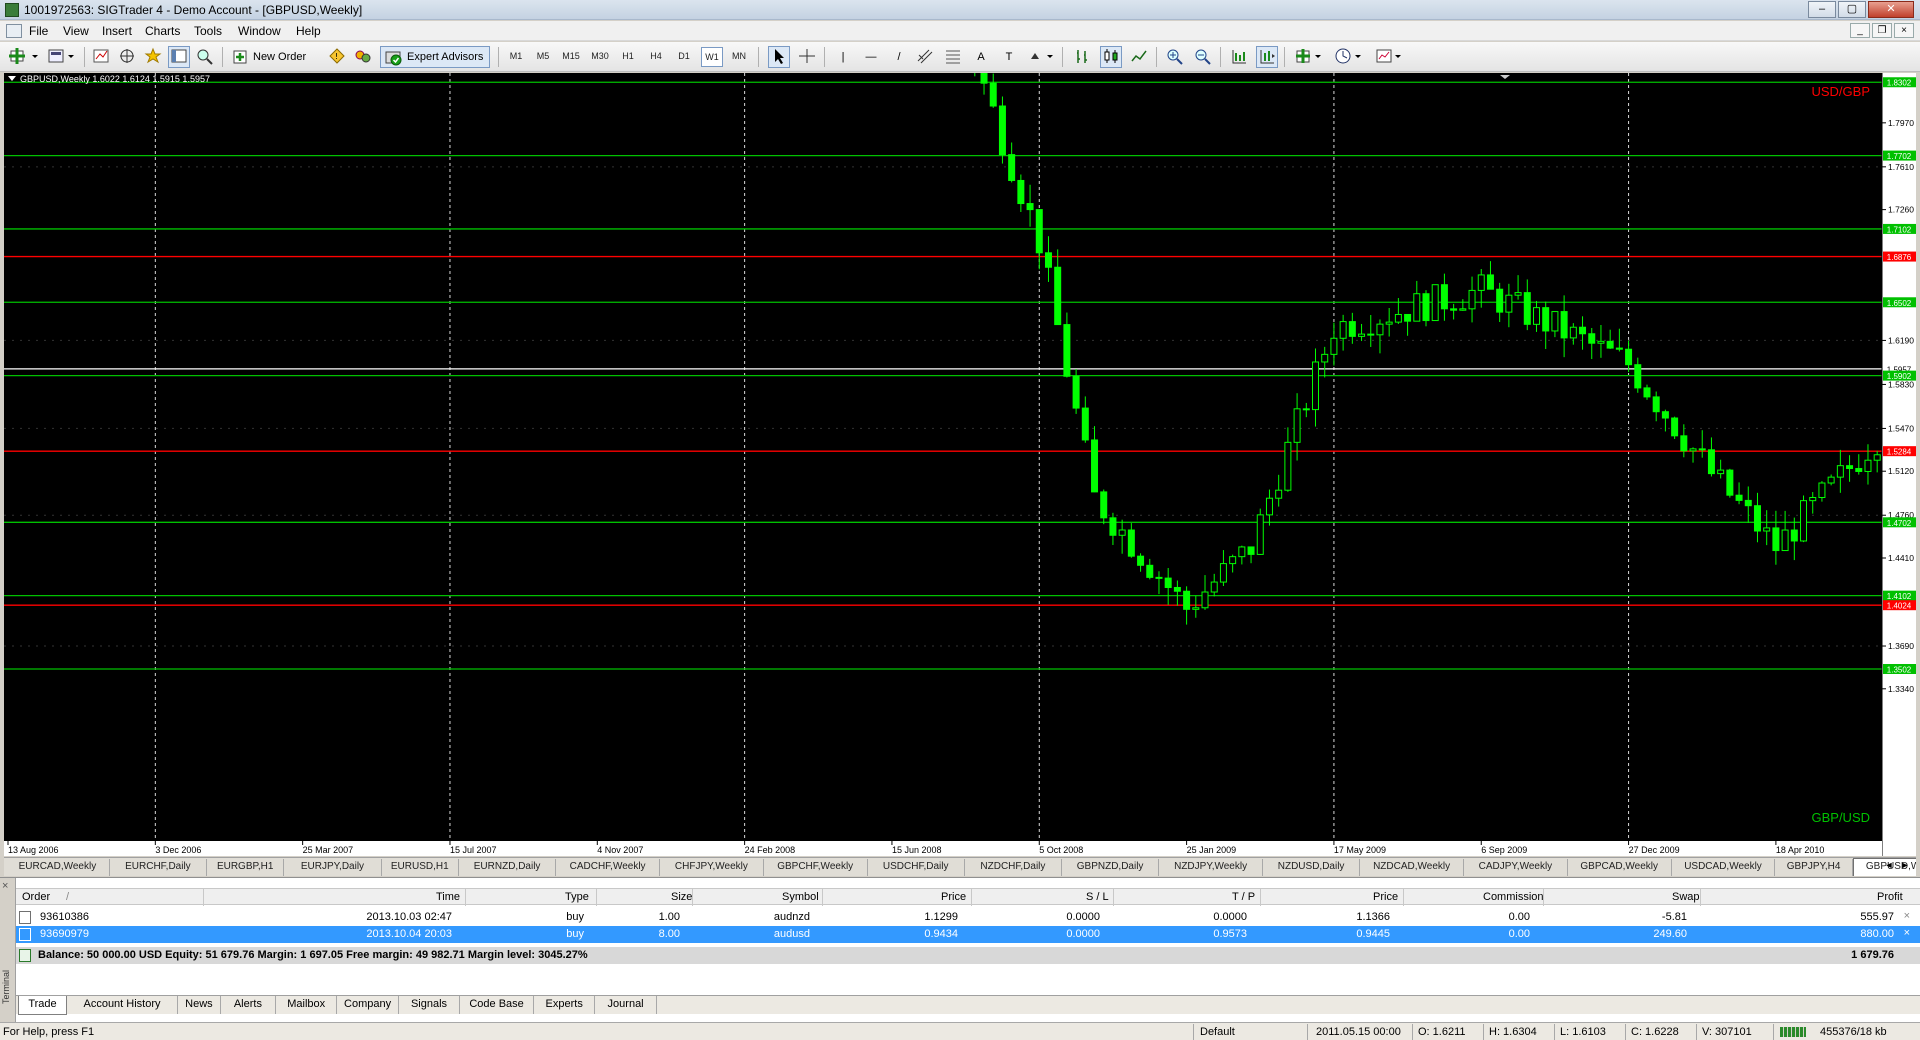  Describe the element at coordinates (208, 31) in the screenshot. I see `menu-tools: Tools` at that location.